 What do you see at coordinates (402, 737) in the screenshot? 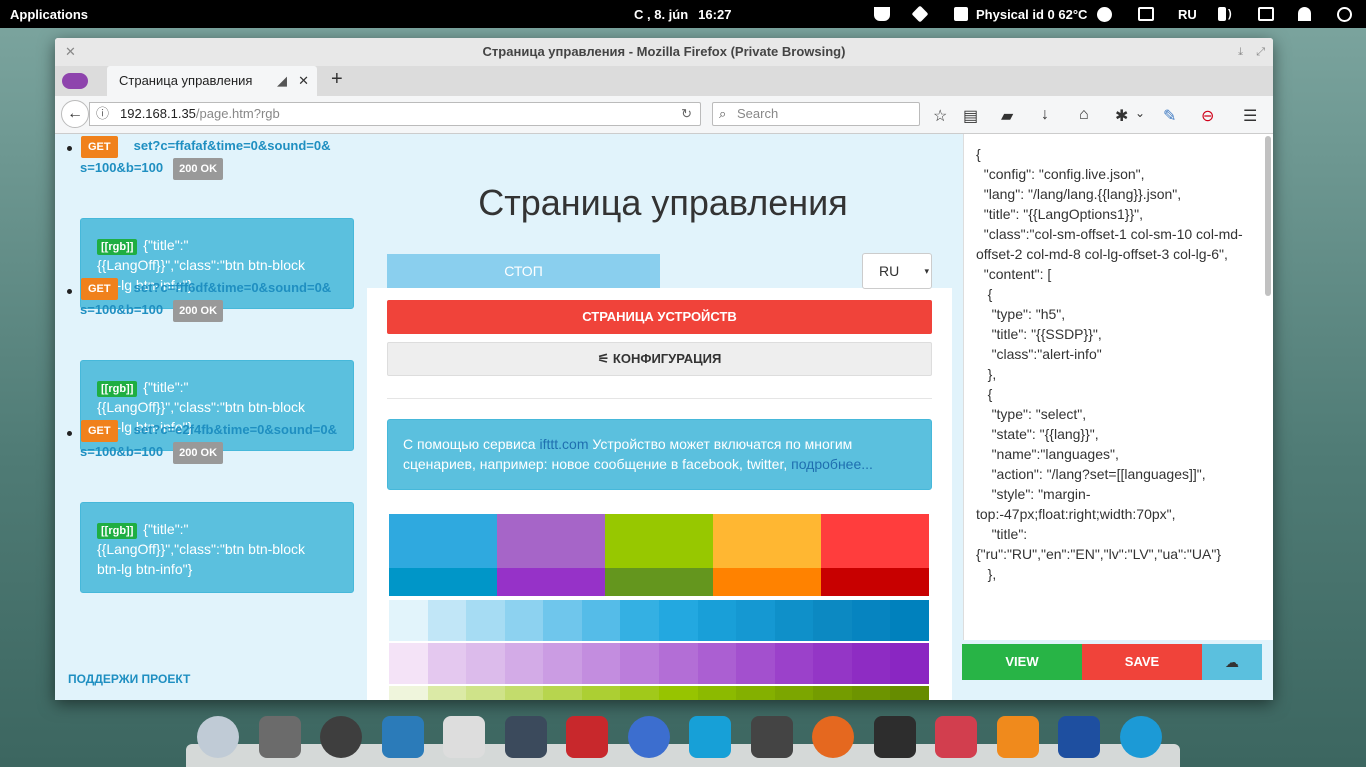
I see `brackets-icon` at bounding box center [402, 737].